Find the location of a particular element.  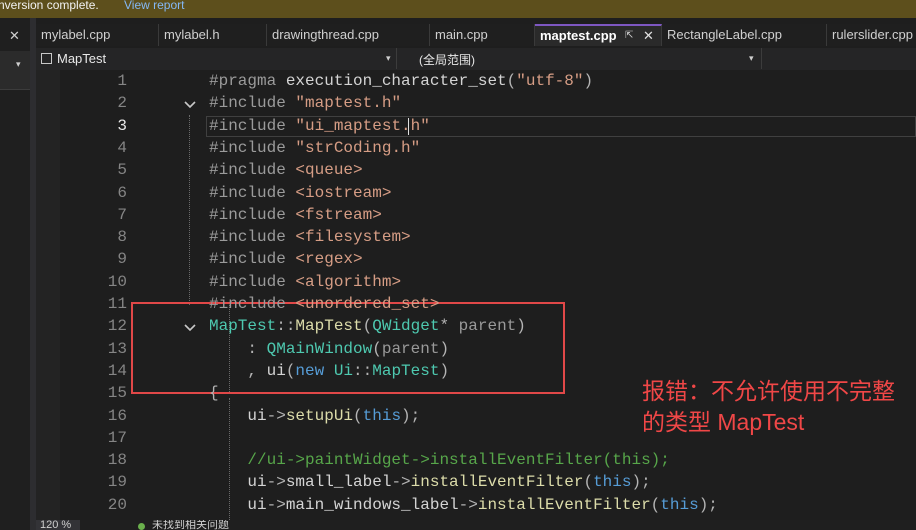

line-number: 19 is located at coordinates (117, 482).